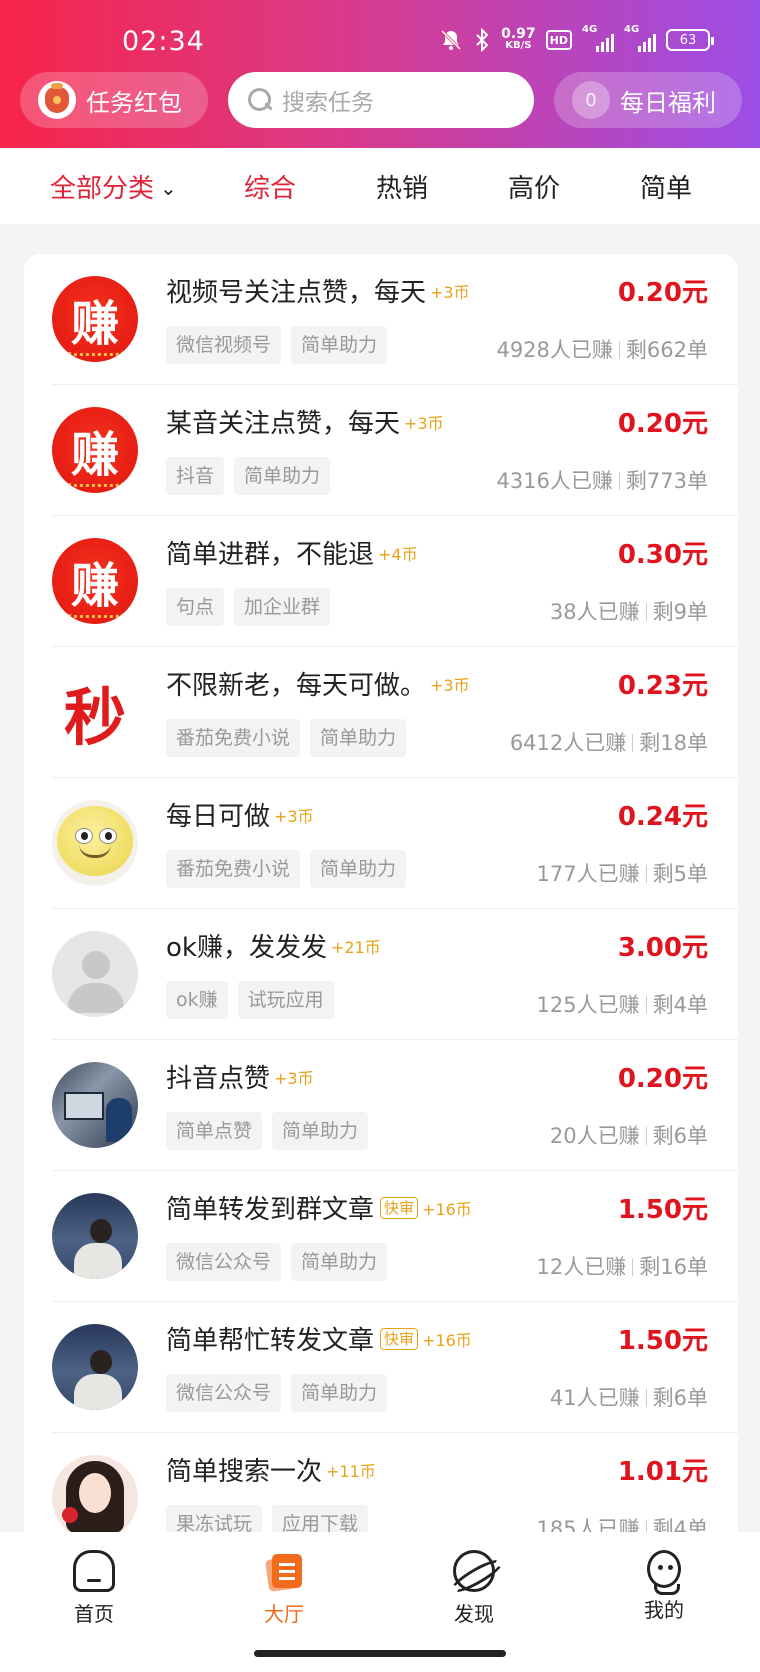 This screenshot has width=760, height=1672. Describe the element at coordinates (594, 1136) in the screenshot. I see `task-earned-count: 20人已赚` at that location.